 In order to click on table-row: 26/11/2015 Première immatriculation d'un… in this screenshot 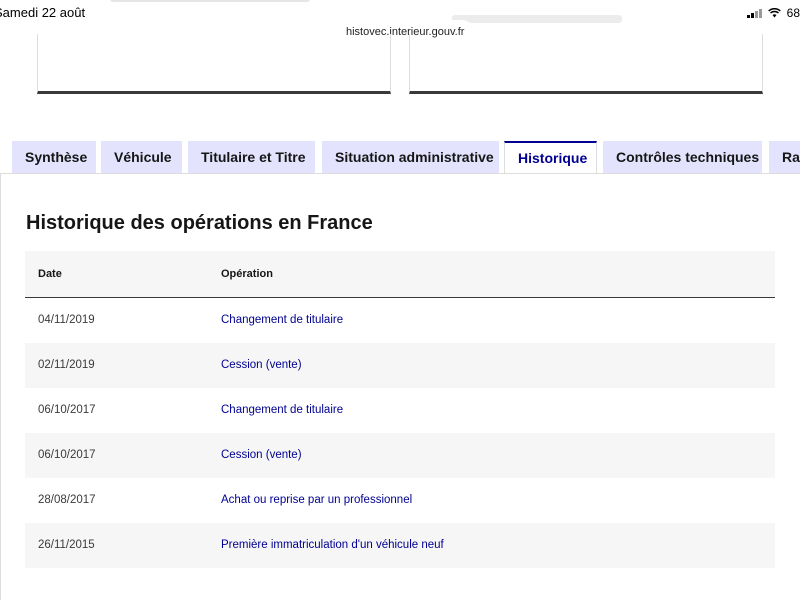, I will do `click(400, 545)`.